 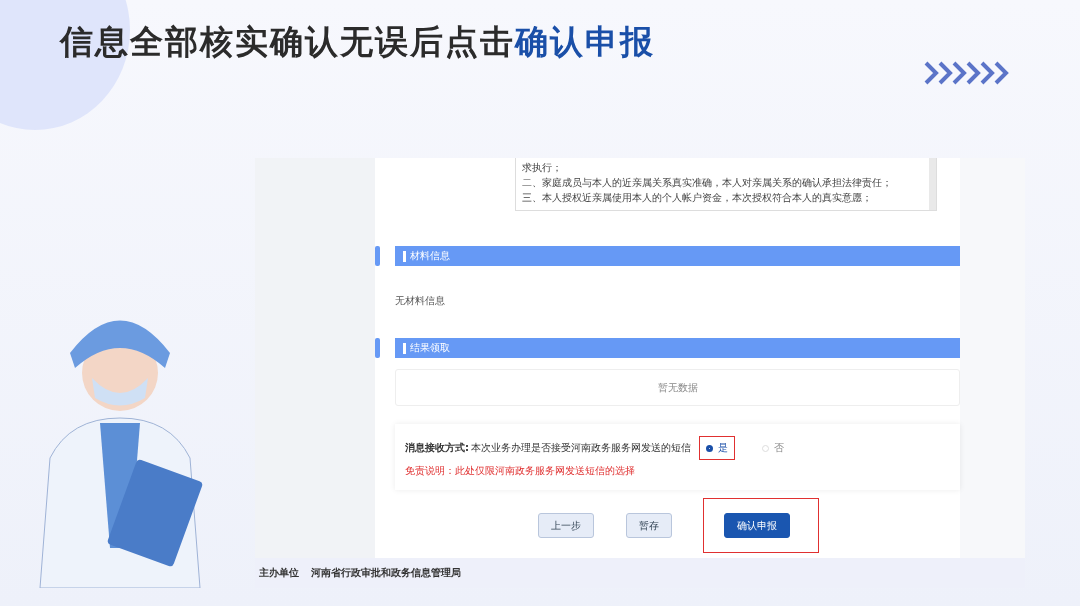 I want to click on section-title: 材料信息, so click(x=430, y=256).